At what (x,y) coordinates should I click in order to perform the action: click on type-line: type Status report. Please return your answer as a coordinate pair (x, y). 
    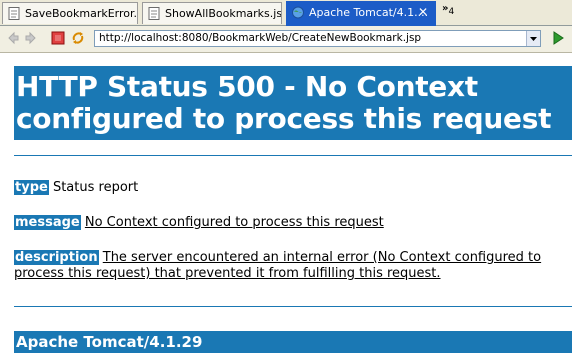
    Looking at the image, I should click on (76, 187).